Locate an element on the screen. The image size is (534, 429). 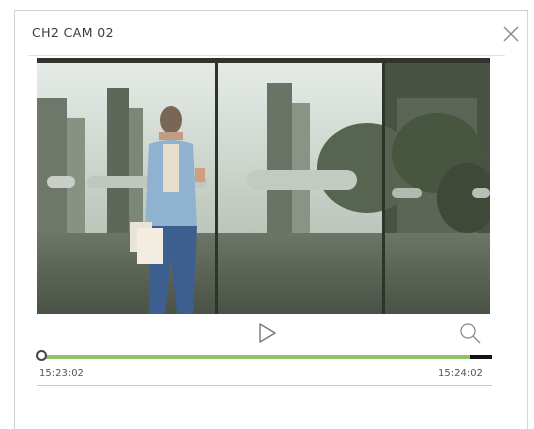
timeline-played-track is located at coordinates (257, 357).